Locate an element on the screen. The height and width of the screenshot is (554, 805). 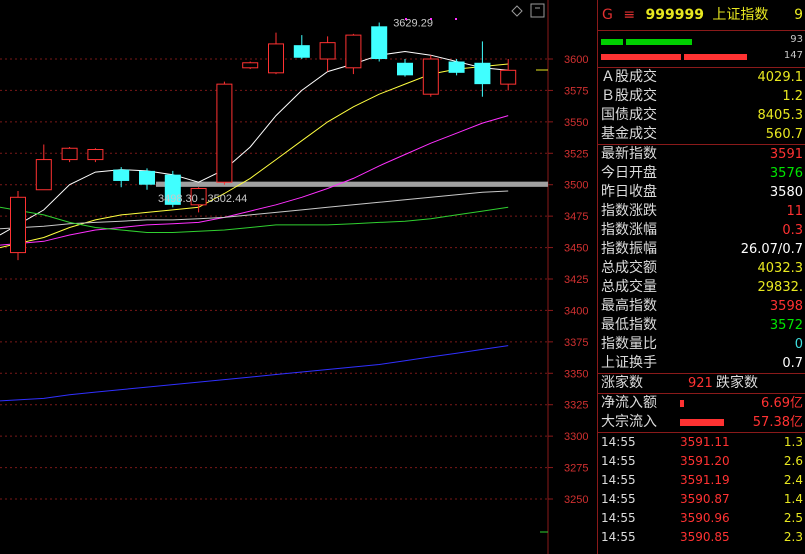
stat-label: 最高指数 is located at coordinates (629, 306).